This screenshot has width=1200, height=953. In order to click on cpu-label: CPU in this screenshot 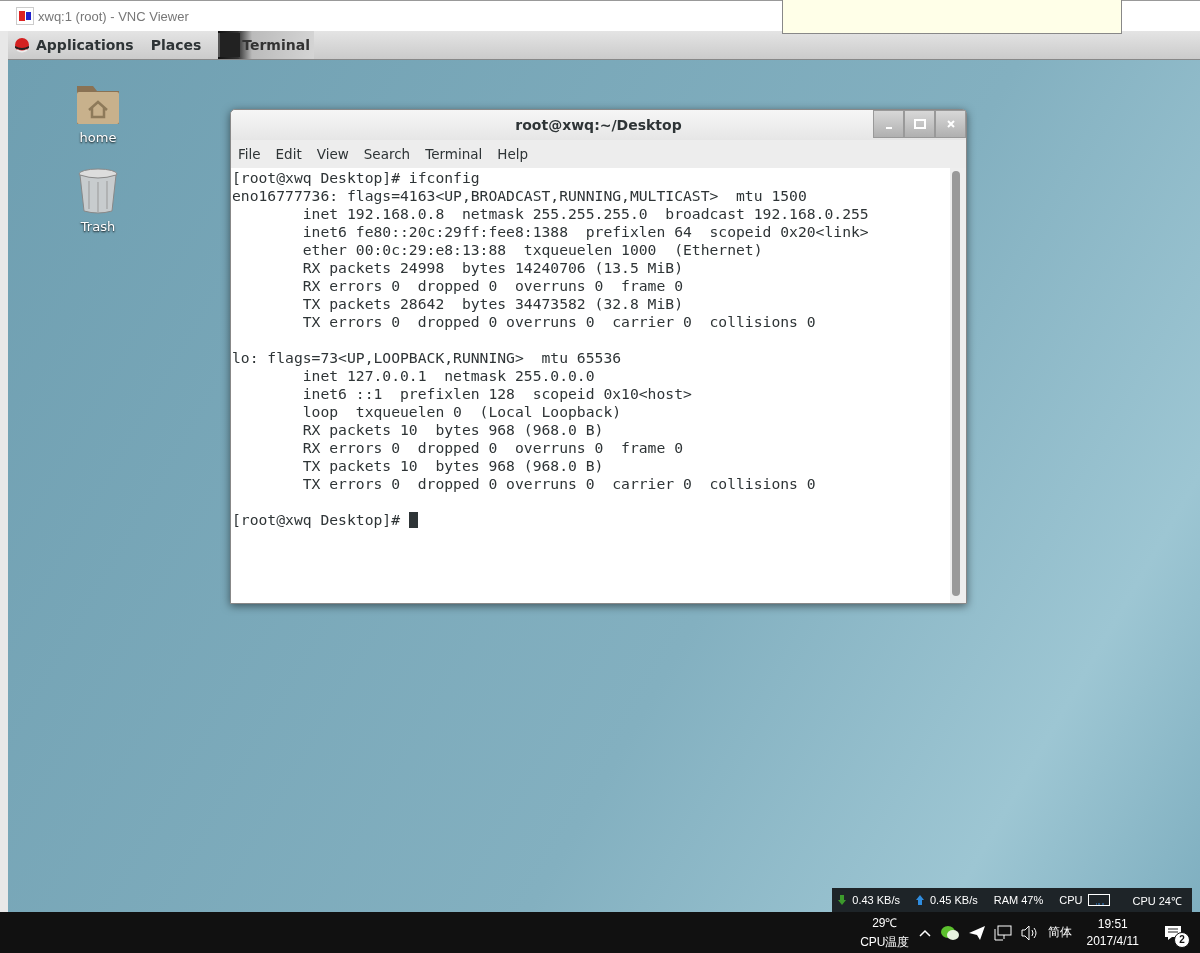, I will do `click(1071, 900)`.